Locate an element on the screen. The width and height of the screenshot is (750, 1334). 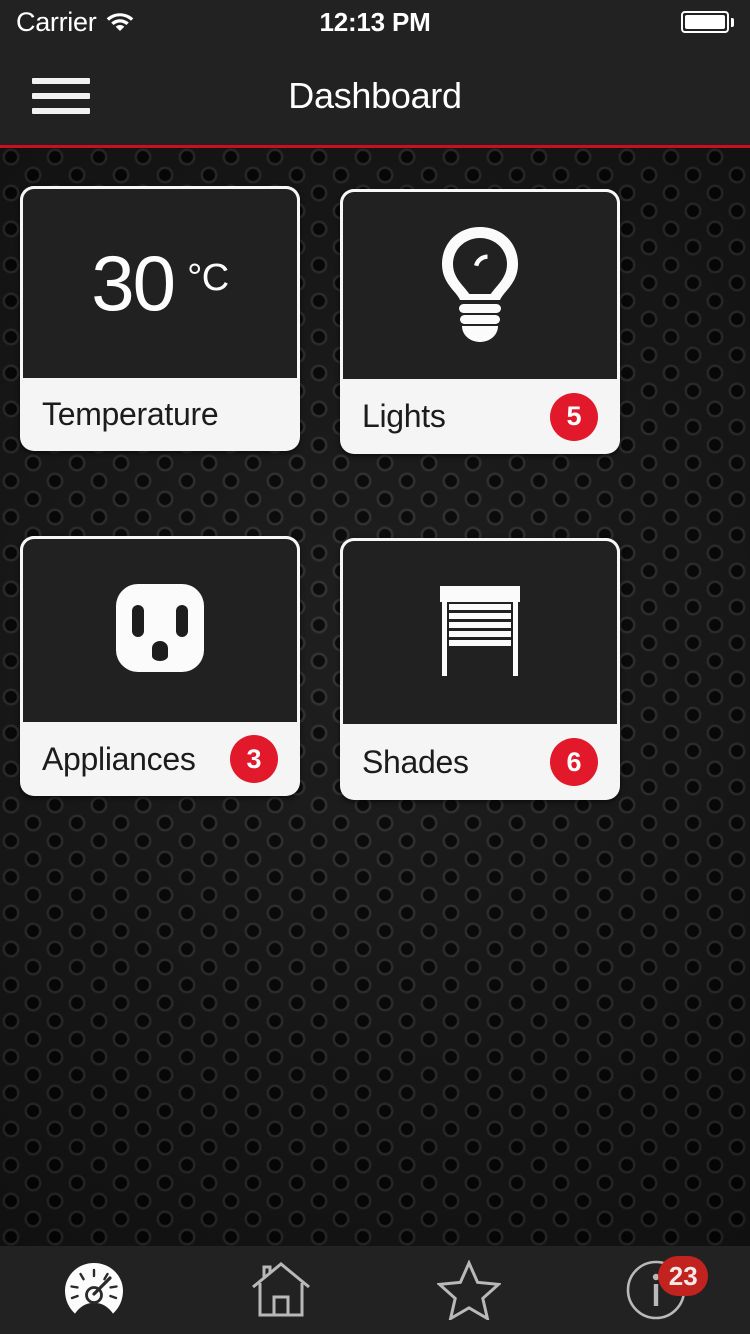
gauge-icon is located at coordinates (94, 1290).